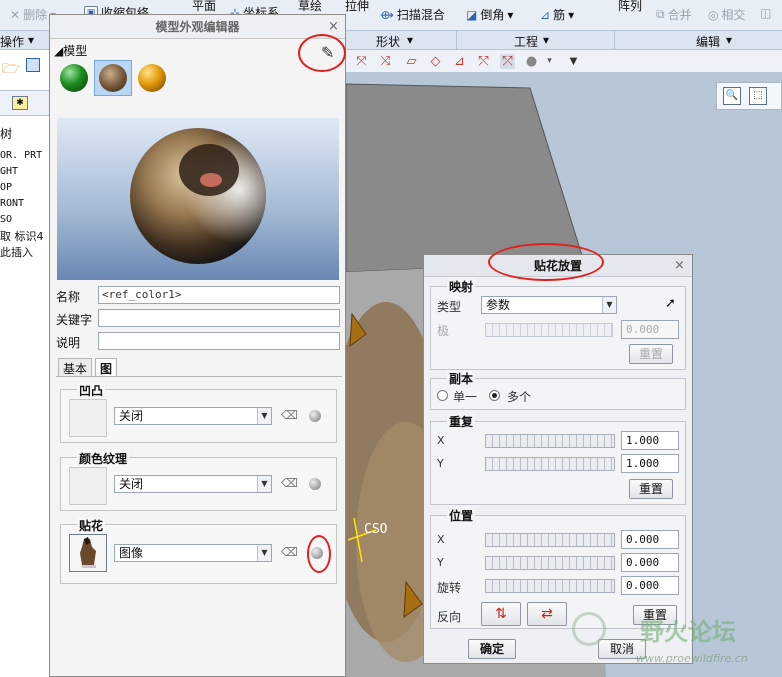 This screenshot has height=677, width=782. Describe the element at coordinates (650, 539) in the screenshot. I see `position-x-field: 0.000` at that location.